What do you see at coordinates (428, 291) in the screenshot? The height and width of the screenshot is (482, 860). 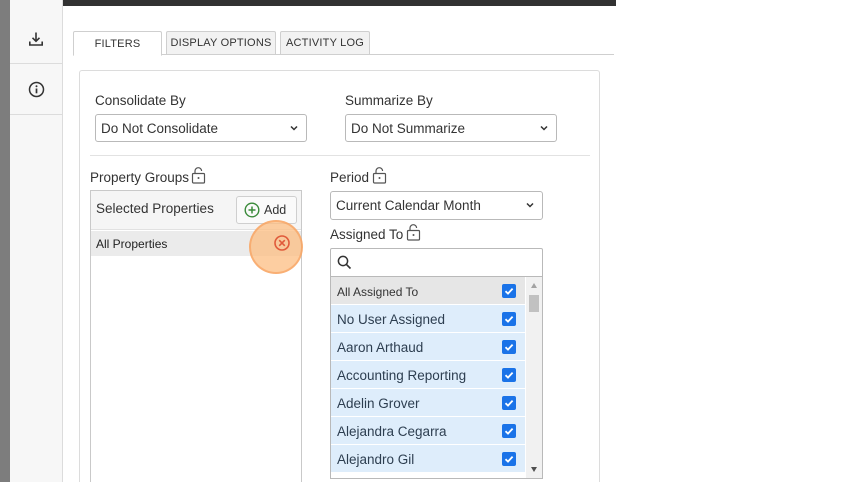 I see `list-item: All Assigned To` at bounding box center [428, 291].